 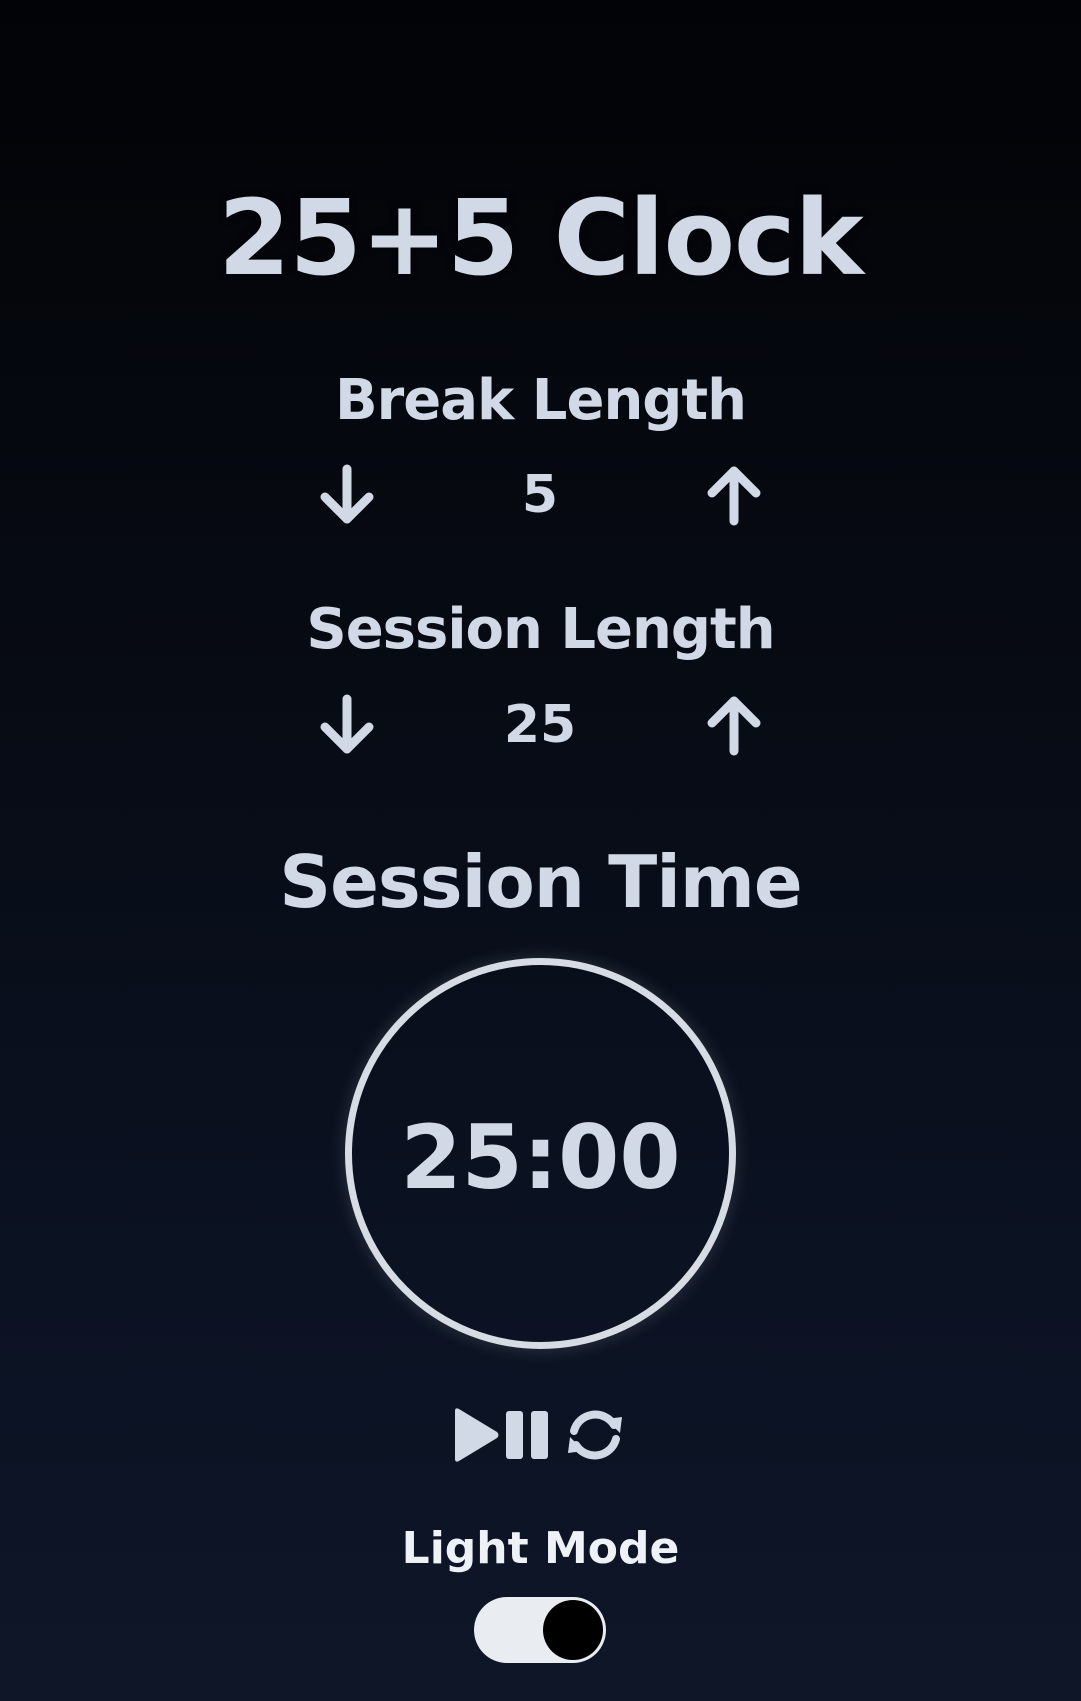 I want to click on session-length-value: 25, so click(x=540, y=725).